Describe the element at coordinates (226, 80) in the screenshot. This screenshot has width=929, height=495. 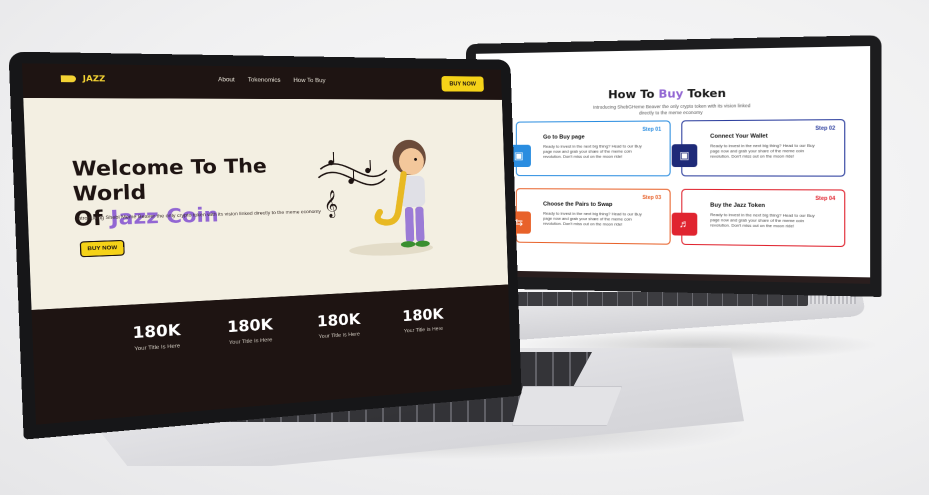
I see `nav-link-about: About` at that location.